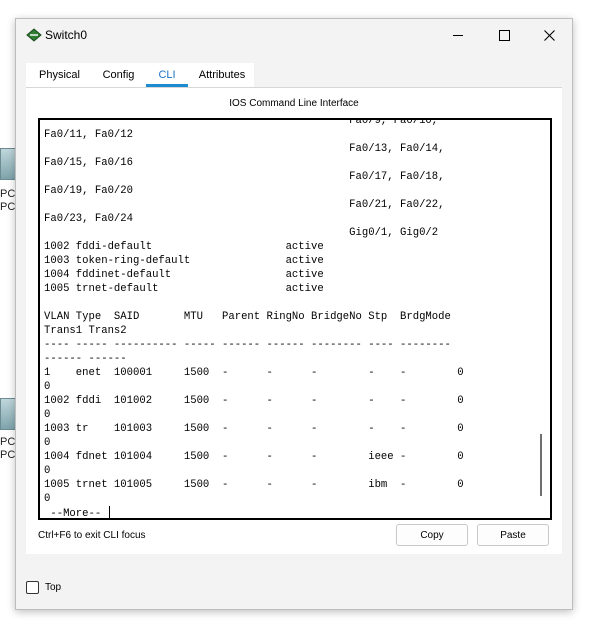 Image resolution: width=594 pixels, height=625 pixels. I want to click on top-checkbox, so click(32, 587).